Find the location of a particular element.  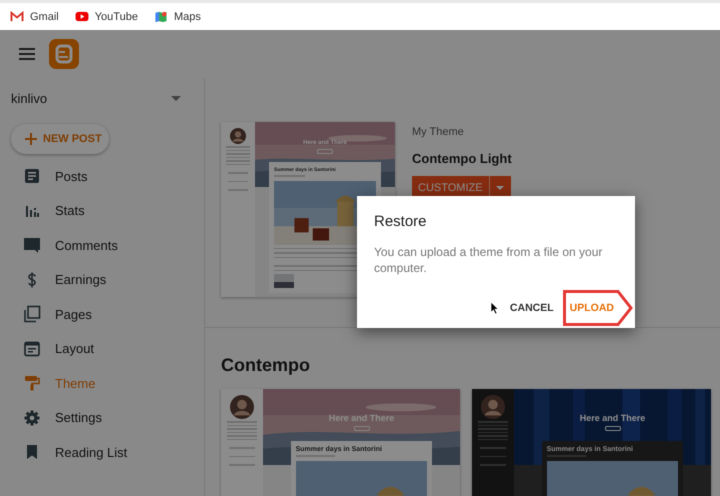

nav-item: Posts is located at coordinates (102, 176).